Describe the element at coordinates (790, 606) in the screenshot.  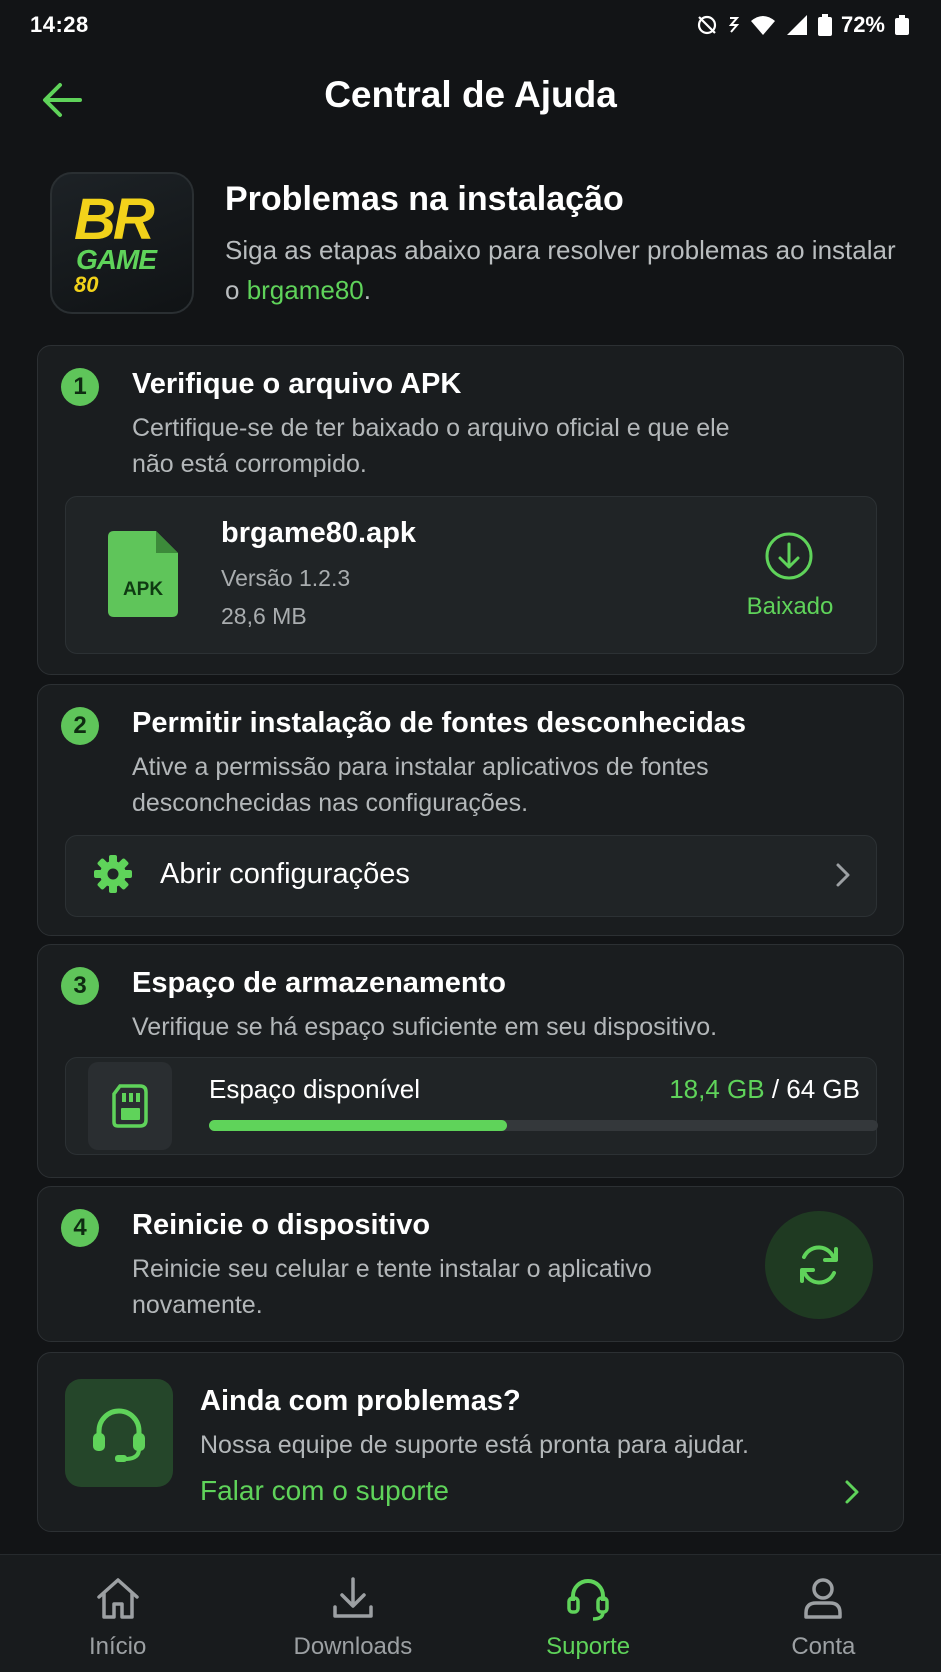
I see `download-status: Baixado` at that location.